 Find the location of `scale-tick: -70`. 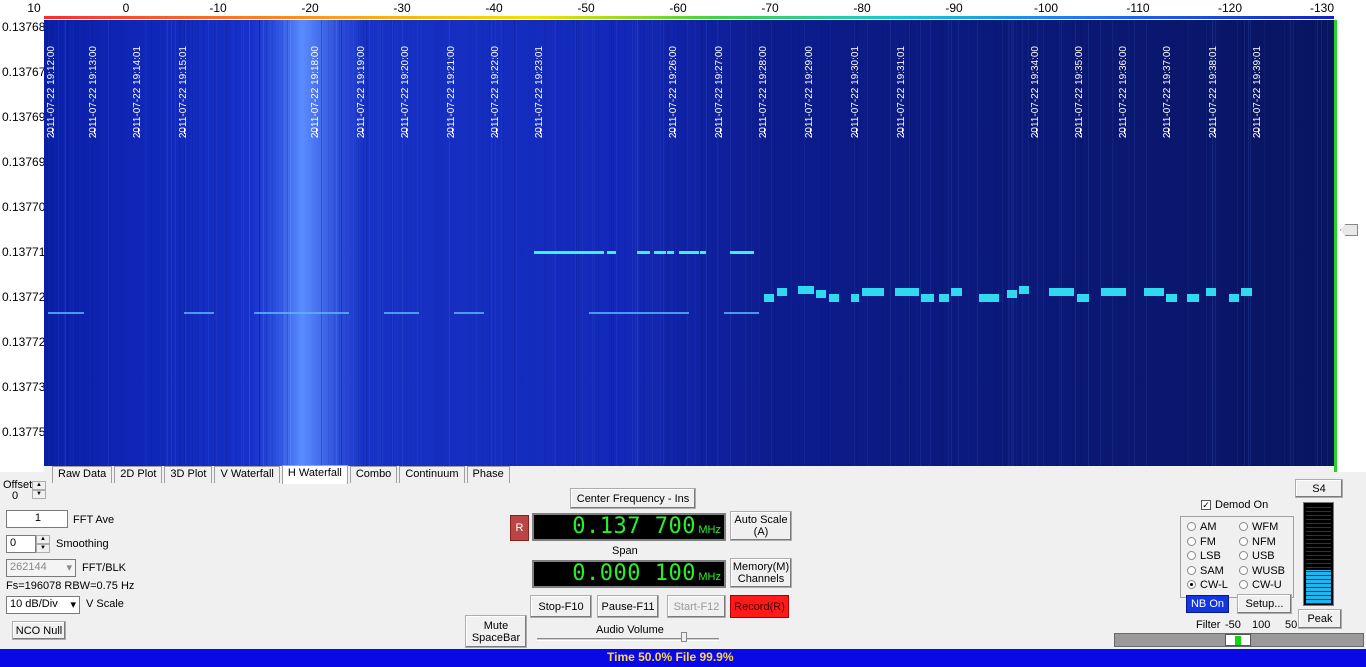

scale-tick: -70 is located at coordinates (770, 8).